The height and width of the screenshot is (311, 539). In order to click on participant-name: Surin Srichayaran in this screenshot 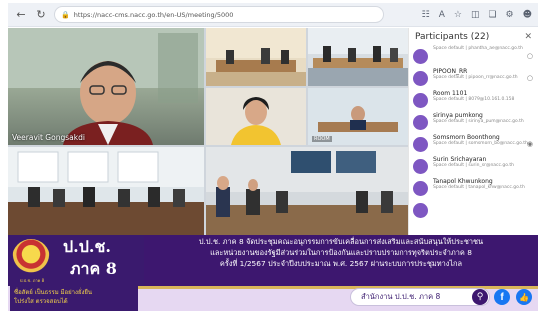, I will do `click(460, 159)`.